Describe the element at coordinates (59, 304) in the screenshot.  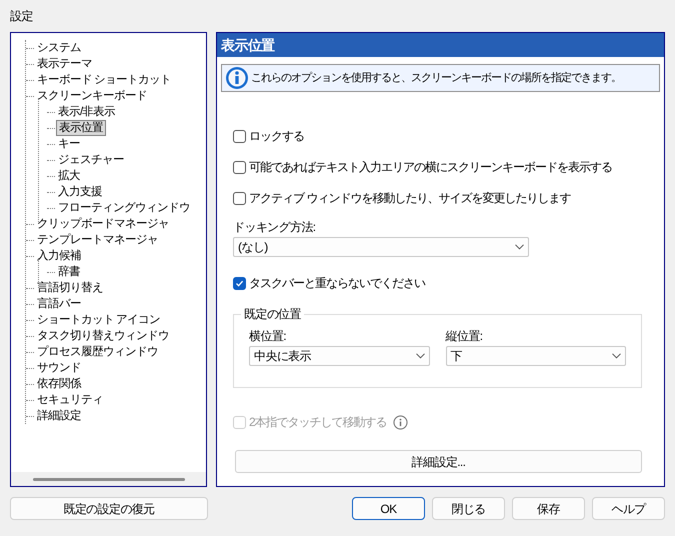
I see `tree-item: 言語バー` at that location.